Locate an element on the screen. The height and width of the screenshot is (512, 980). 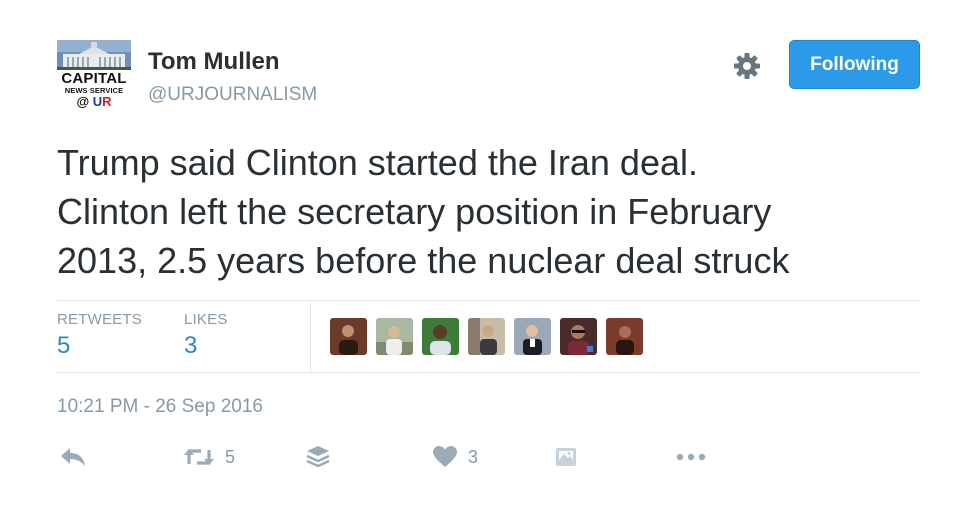
retweet-action-count: 5 is located at coordinates (230, 456).